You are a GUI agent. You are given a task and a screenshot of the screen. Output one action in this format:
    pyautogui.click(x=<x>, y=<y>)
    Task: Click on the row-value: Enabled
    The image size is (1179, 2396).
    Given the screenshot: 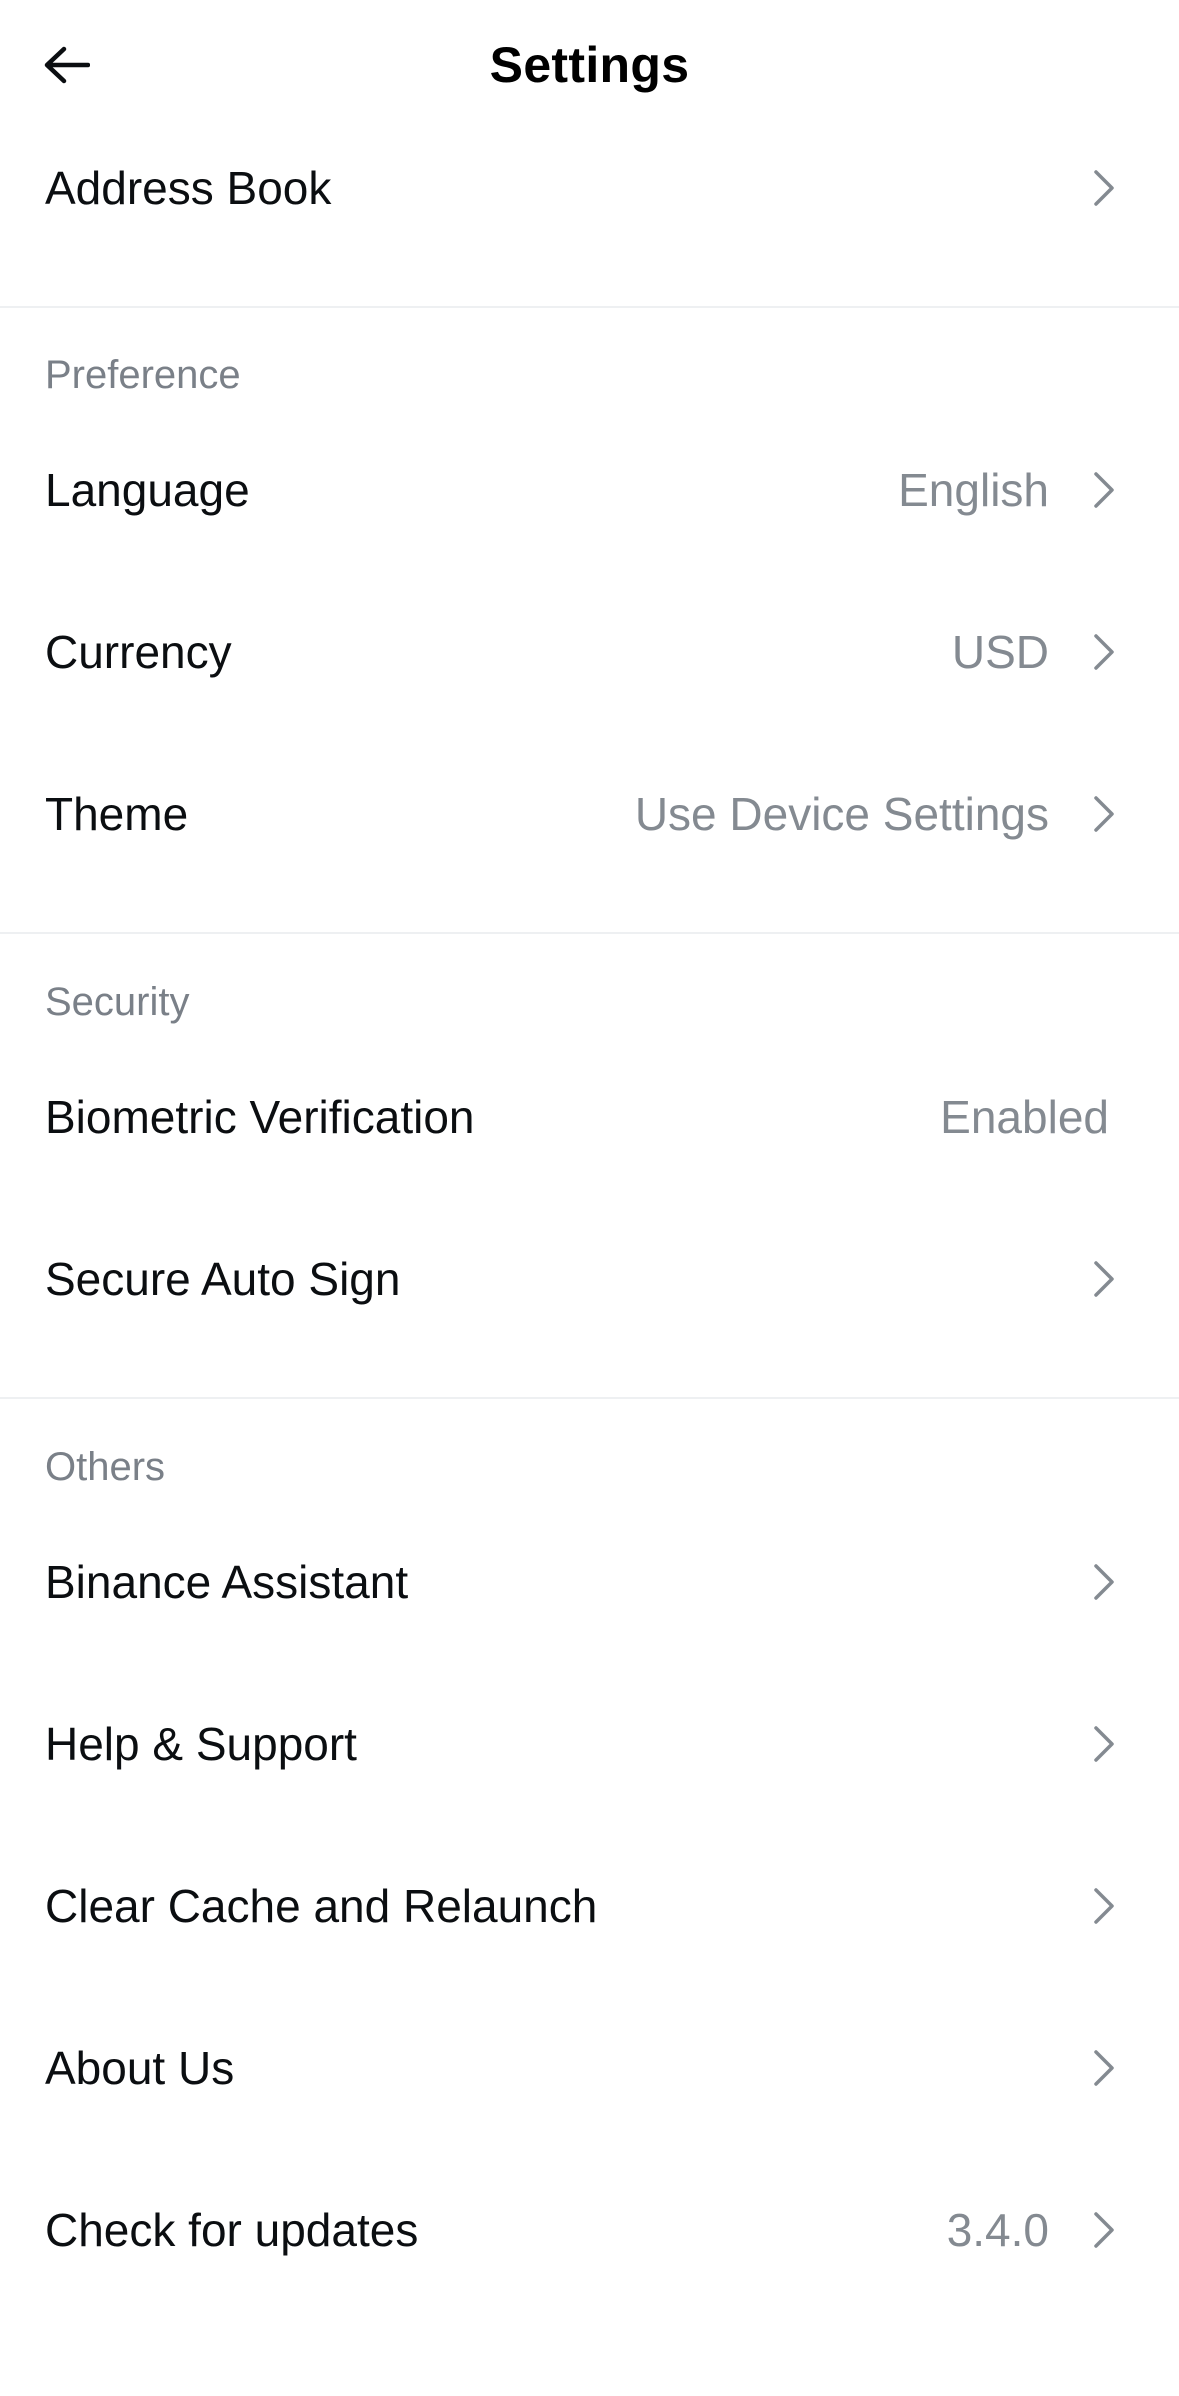 What is the action you would take?
    pyautogui.click(x=1024, y=1117)
    